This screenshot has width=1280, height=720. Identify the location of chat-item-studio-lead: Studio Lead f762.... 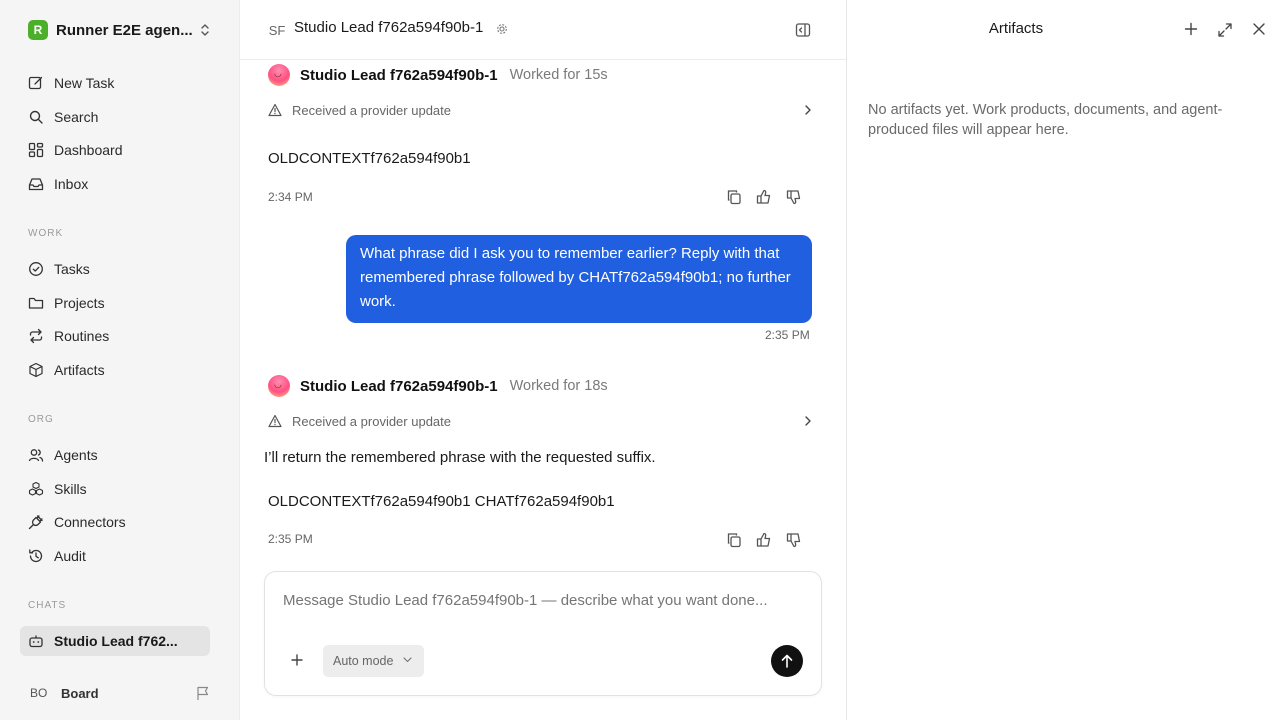
(115, 641).